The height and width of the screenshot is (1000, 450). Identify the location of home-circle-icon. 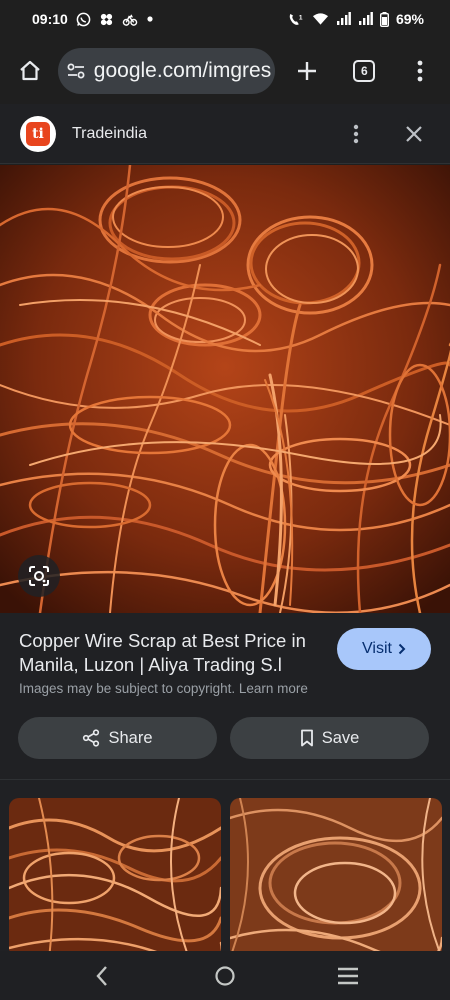
(225, 975).